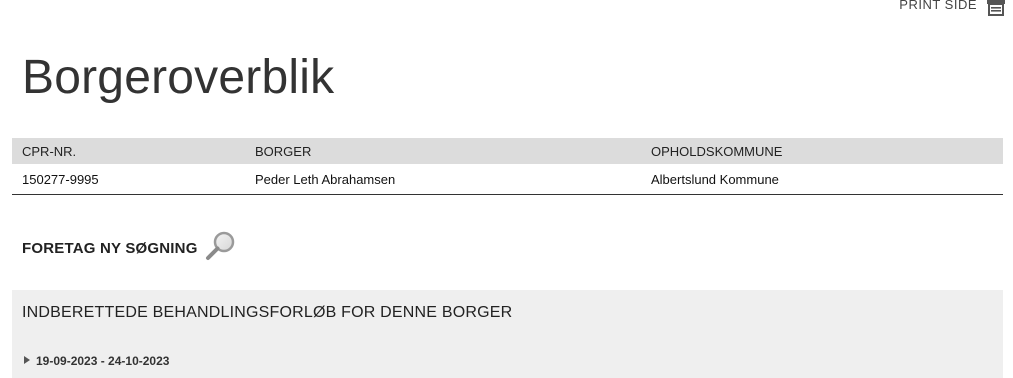  What do you see at coordinates (110, 248) in the screenshot?
I see `new-search-label: FORETAG NY SØGNING` at bounding box center [110, 248].